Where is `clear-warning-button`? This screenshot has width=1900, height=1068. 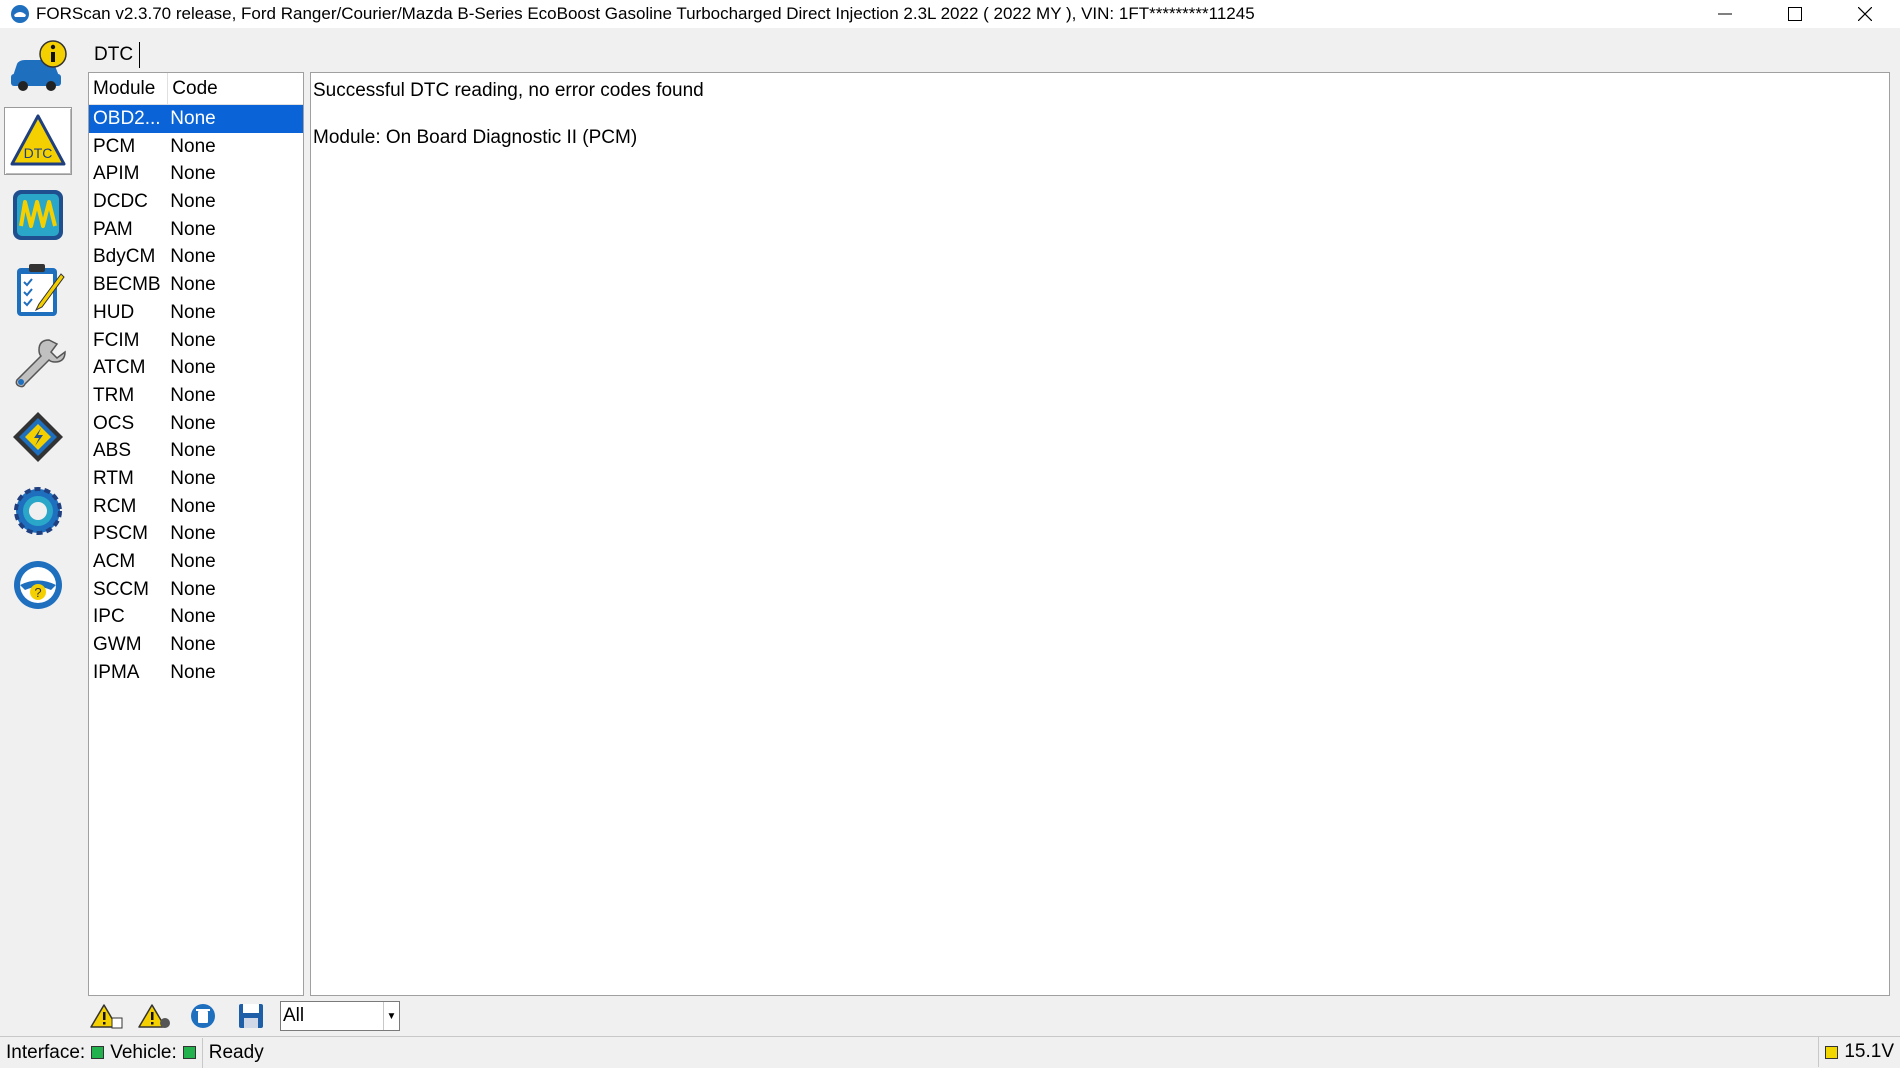 clear-warning-button is located at coordinates (155, 1016).